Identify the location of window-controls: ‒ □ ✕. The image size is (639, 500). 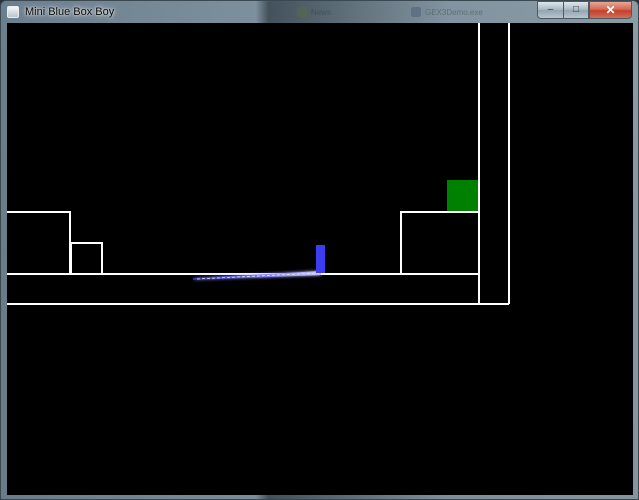
(584, 10).